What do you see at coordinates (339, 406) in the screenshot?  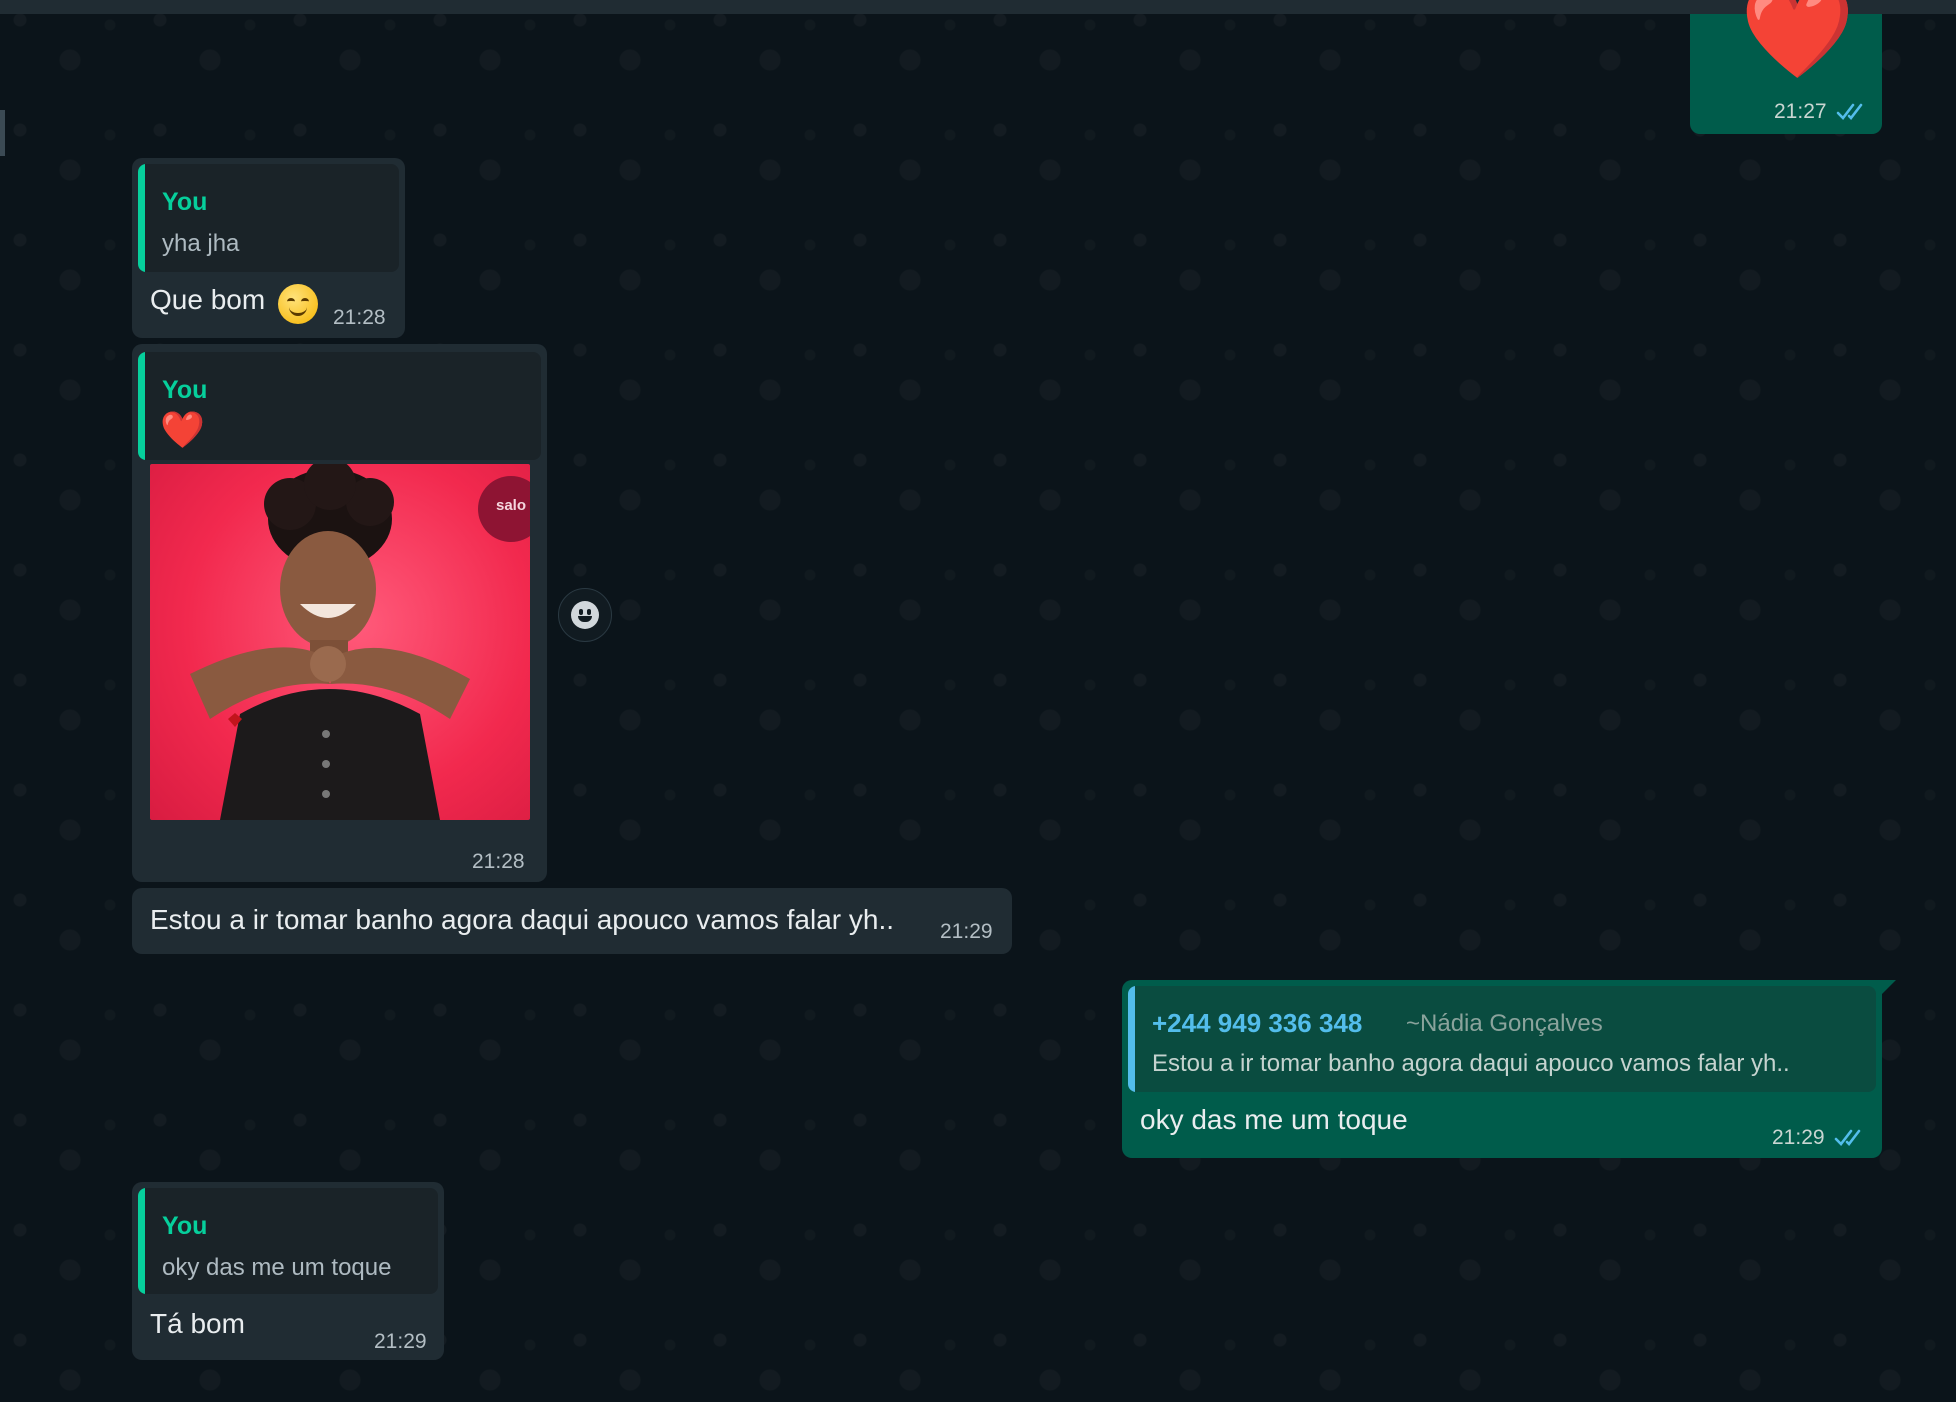 I see `quoted-message: You ❤️` at bounding box center [339, 406].